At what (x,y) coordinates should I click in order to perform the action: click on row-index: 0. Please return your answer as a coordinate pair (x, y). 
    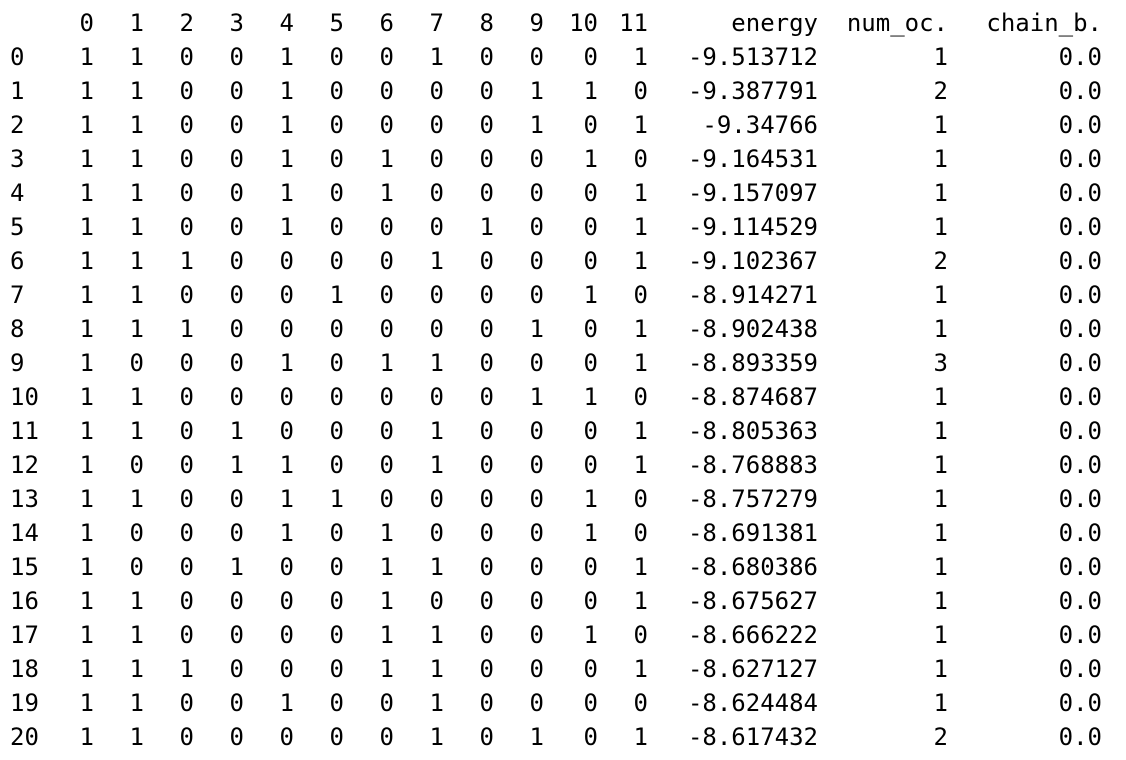
    Looking at the image, I should click on (17, 57).